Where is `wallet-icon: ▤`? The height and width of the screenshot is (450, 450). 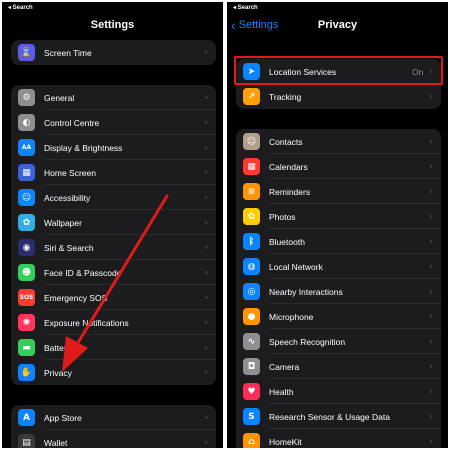
wallet-icon: ▤ is located at coordinates (26, 441).